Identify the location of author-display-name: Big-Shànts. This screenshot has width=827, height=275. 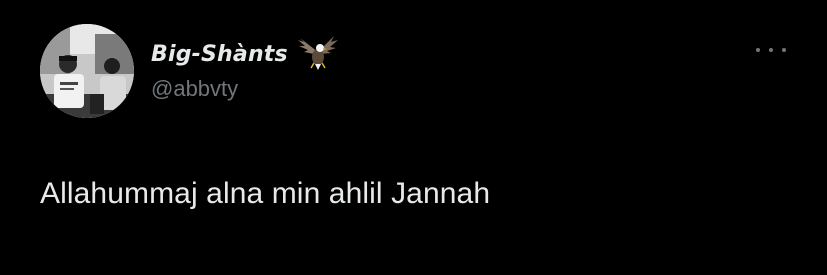
(219, 54).